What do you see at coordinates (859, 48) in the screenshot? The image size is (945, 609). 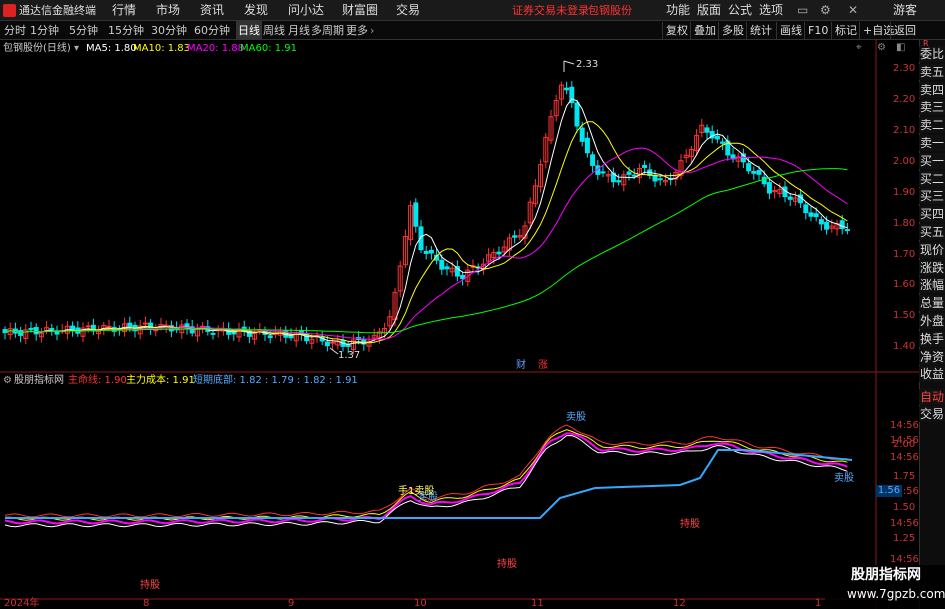 I see `pin-icon: ⌖` at bounding box center [859, 48].